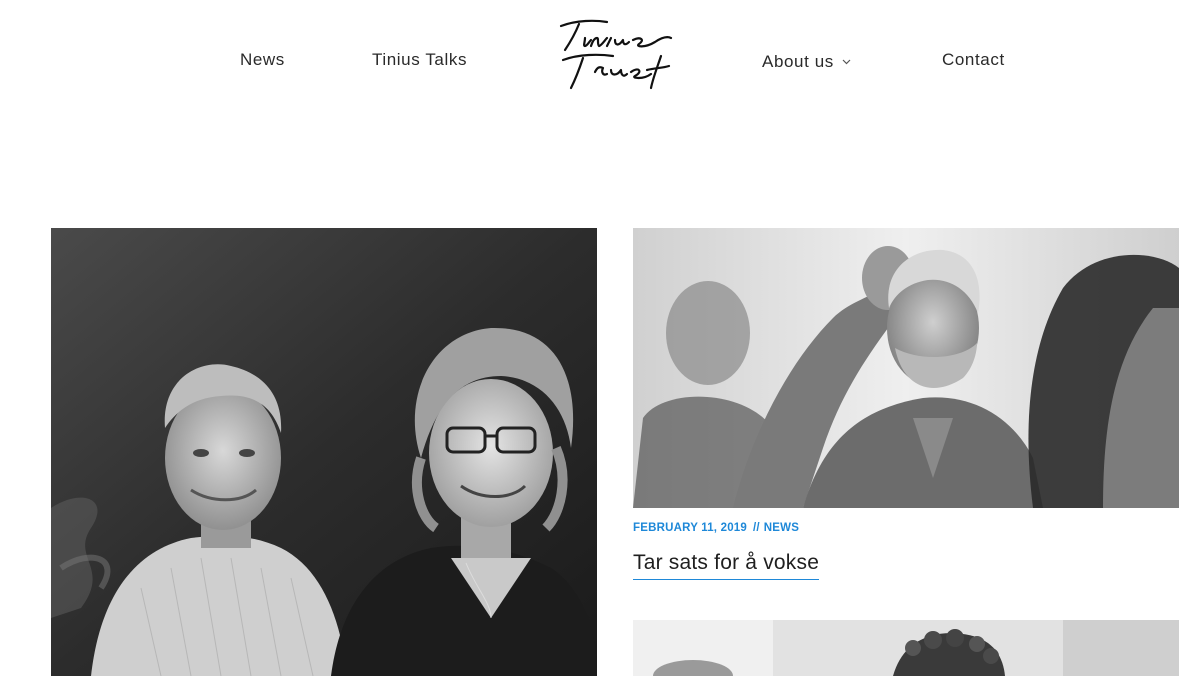  I want to click on post-title-link: Tar sats for å vokse, so click(726, 565).